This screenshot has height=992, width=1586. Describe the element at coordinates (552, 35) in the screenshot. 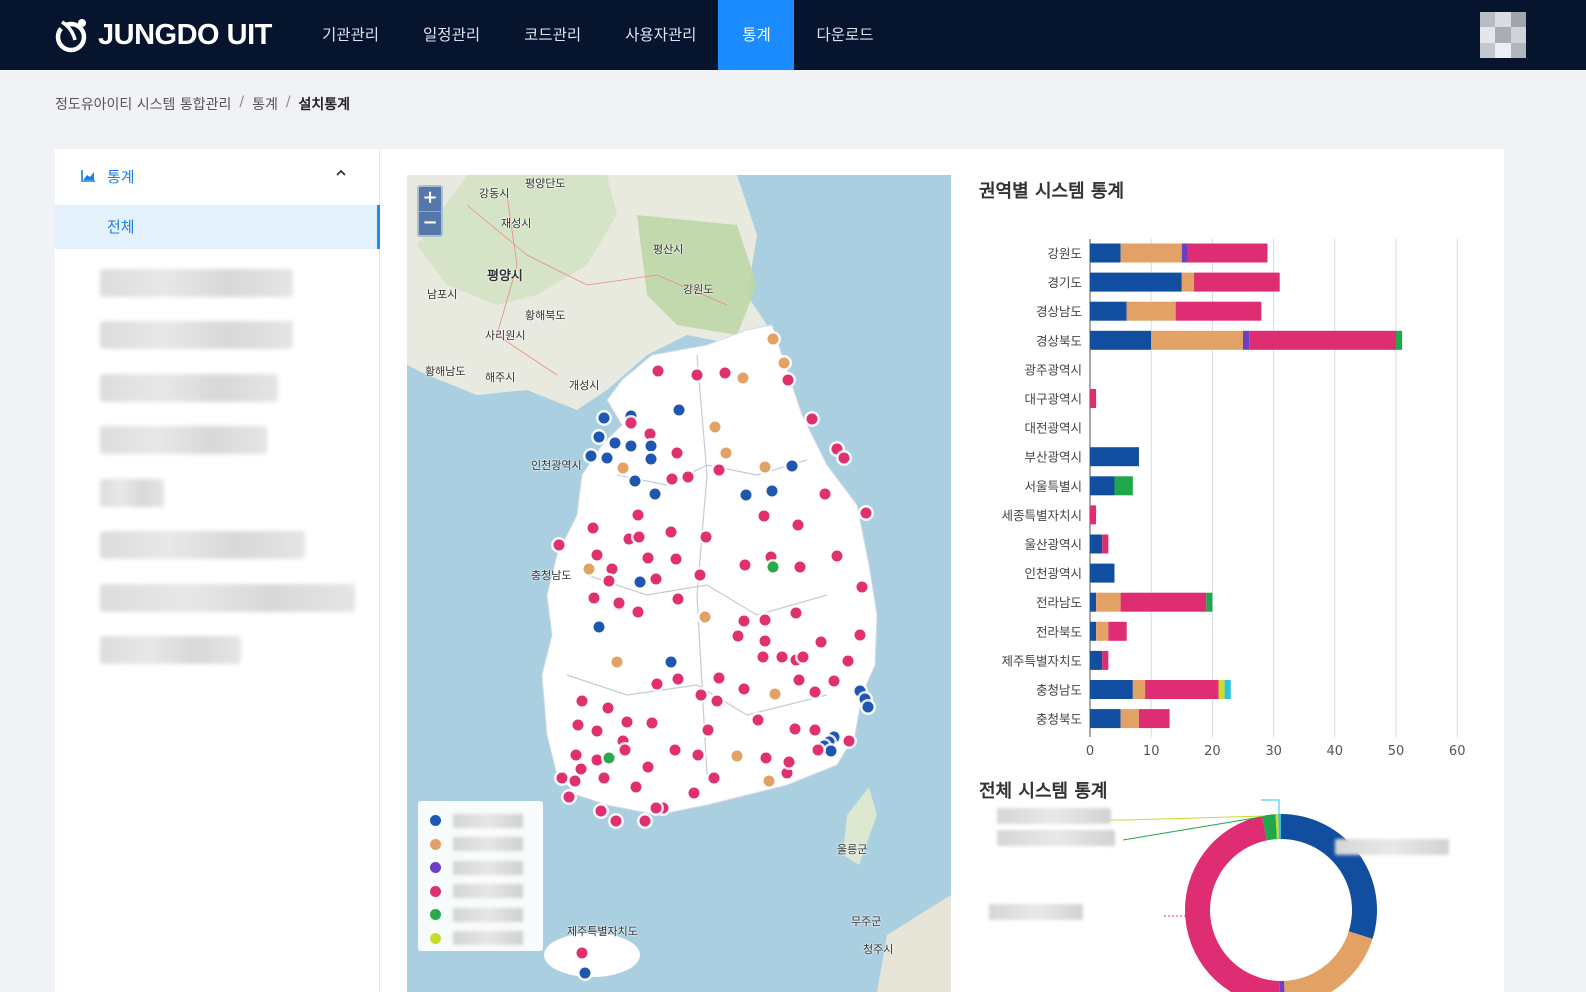

I see `nav-item-code: 코드관리` at that location.